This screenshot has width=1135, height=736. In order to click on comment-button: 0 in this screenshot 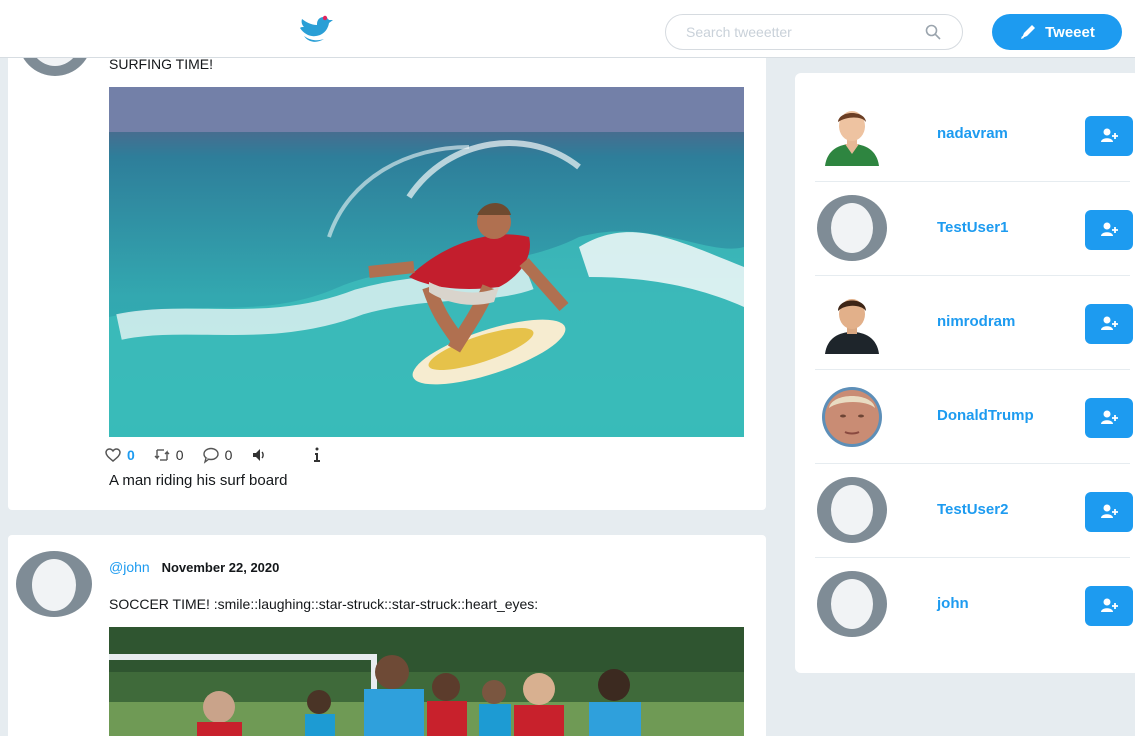, I will do `click(217, 455)`.